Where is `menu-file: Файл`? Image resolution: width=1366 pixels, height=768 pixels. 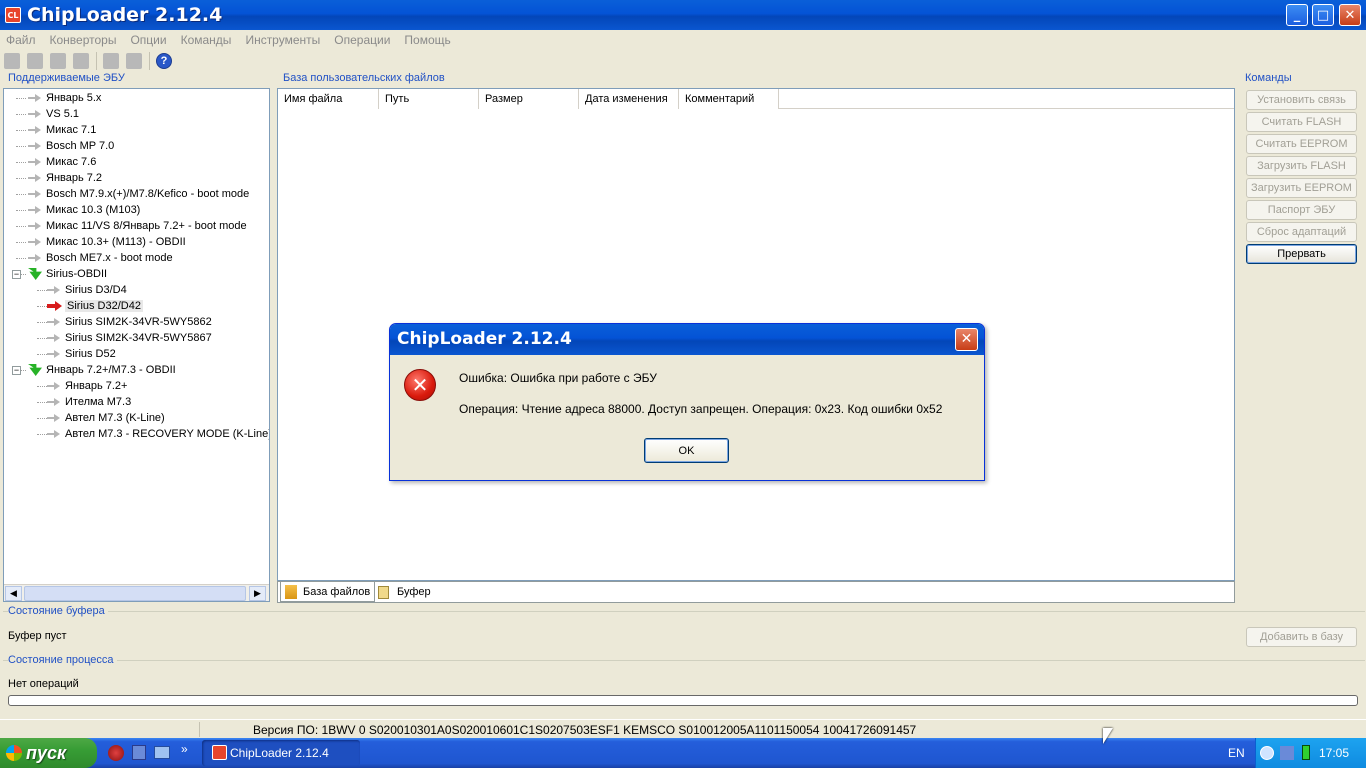 menu-file: Файл is located at coordinates (21, 40).